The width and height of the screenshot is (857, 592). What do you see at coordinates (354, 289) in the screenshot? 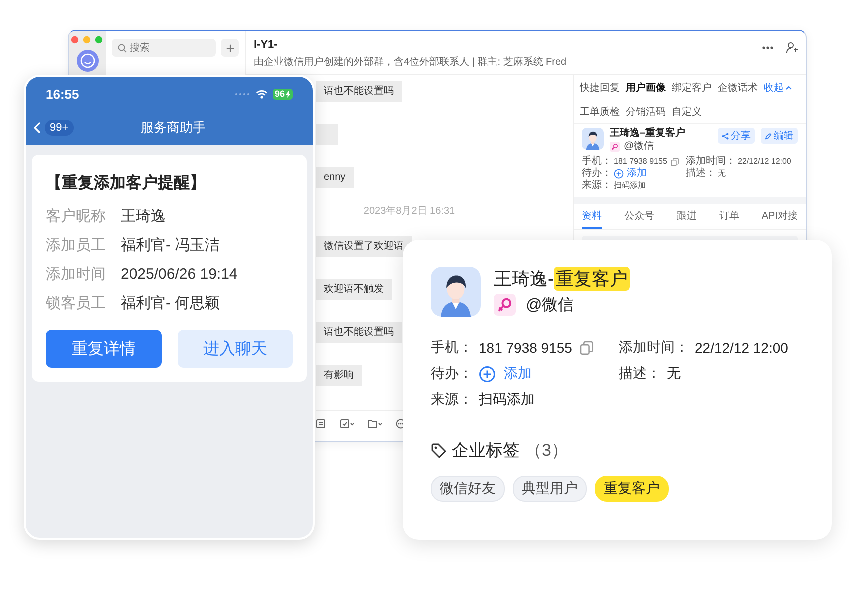
I see `message-bubble: 欢迎语不触发` at bounding box center [354, 289].